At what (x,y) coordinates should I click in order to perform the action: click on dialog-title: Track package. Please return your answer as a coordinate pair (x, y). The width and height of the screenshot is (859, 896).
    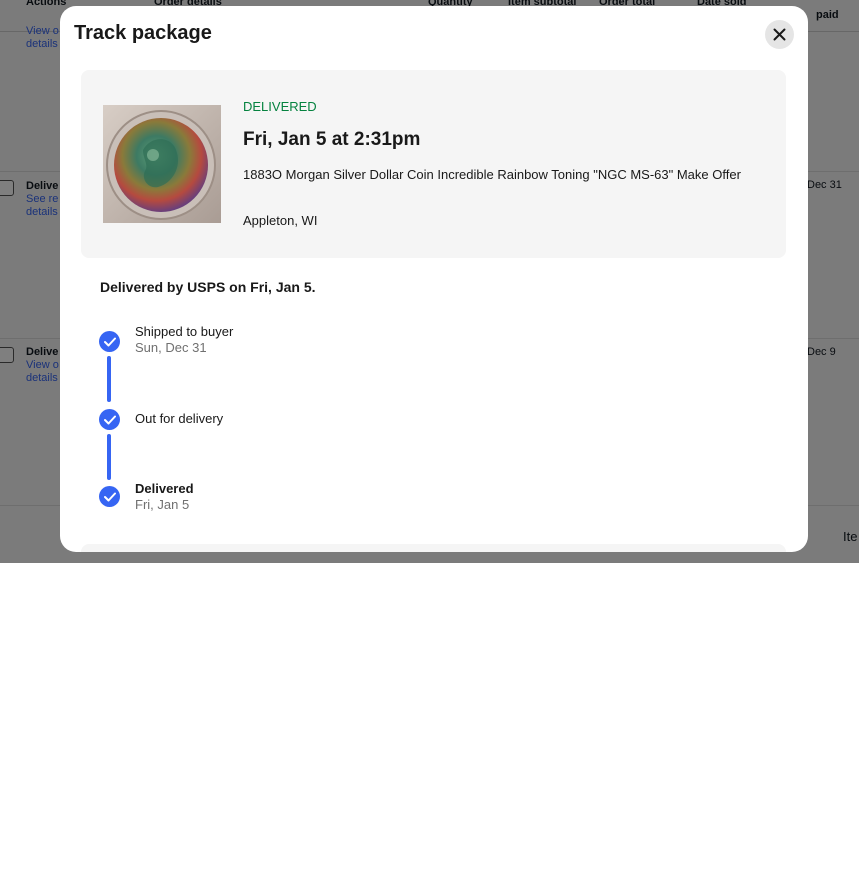
    Looking at the image, I should click on (143, 33).